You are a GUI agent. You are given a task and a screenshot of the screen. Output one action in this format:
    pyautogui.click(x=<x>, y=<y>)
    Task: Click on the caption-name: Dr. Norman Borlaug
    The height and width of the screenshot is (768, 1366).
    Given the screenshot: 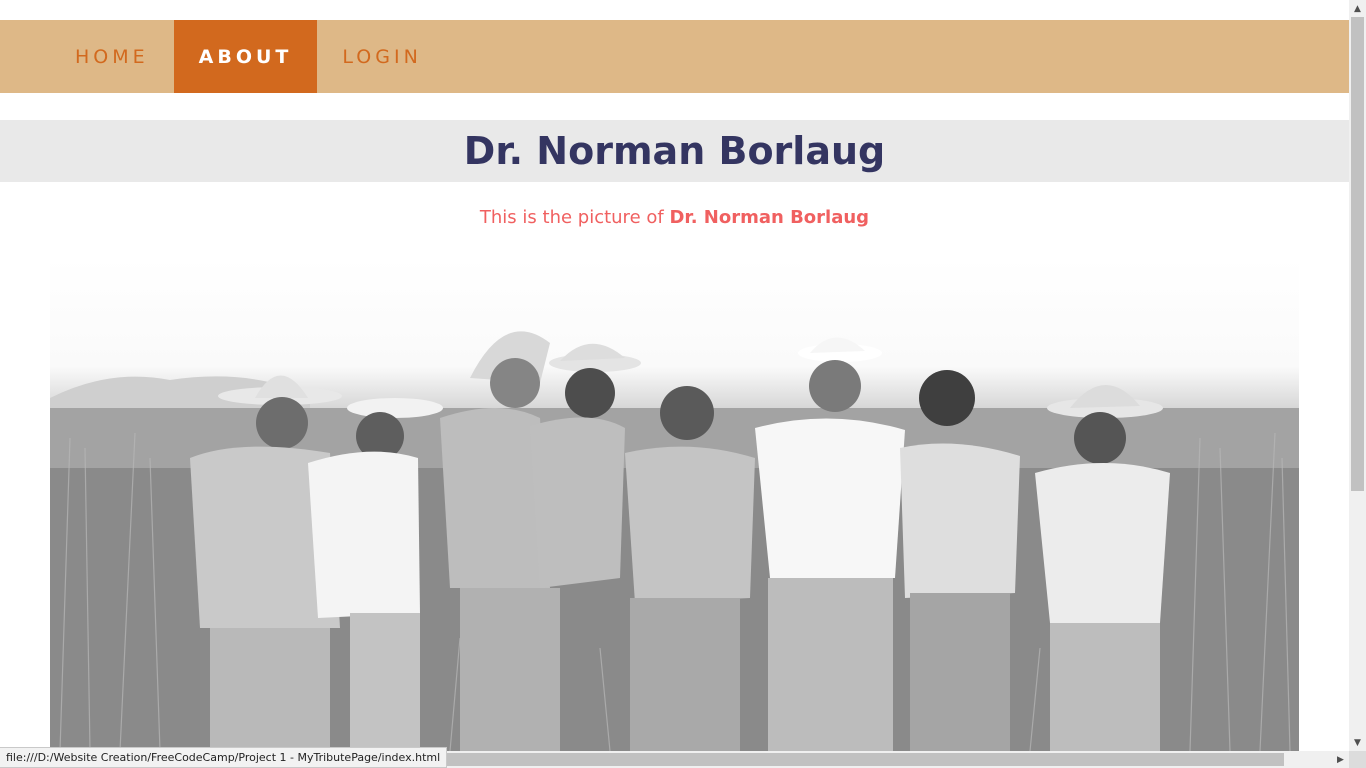 What is the action you would take?
    pyautogui.click(x=769, y=217)
    